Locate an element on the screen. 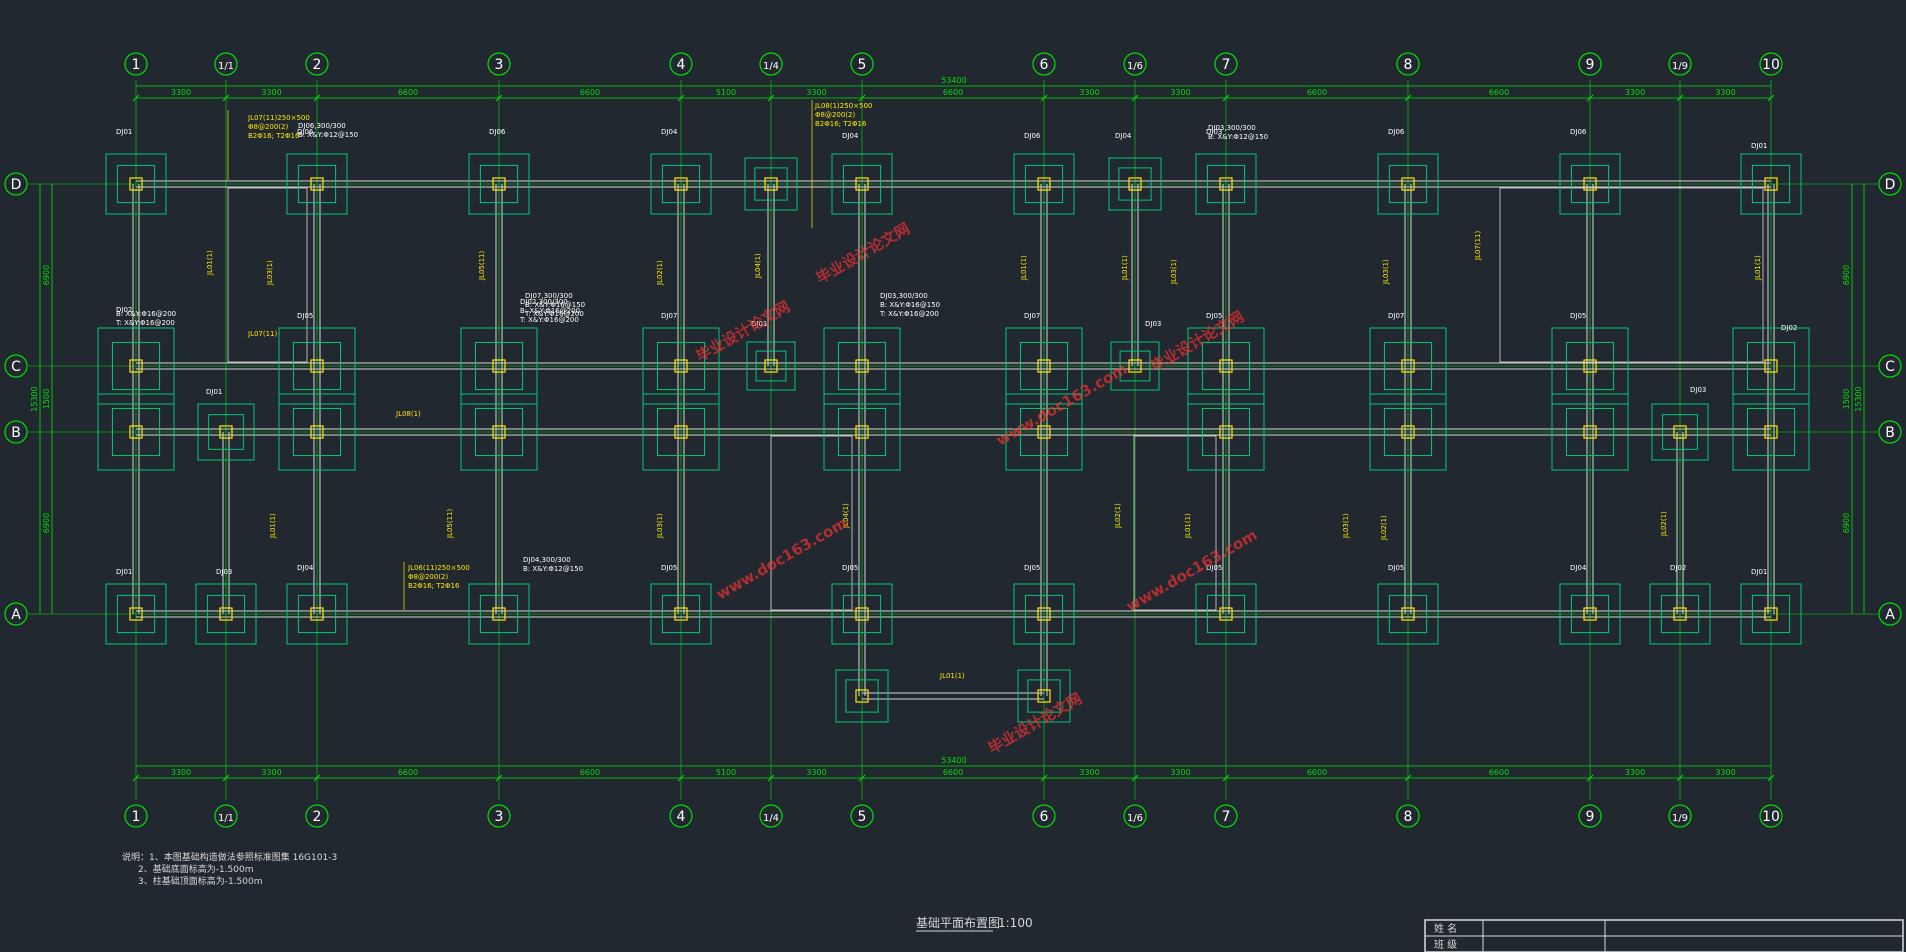 The width and height of the screenshot is (1906, 952). axis-label-1-6: 1/6 is located at coordinates (1135, 66).